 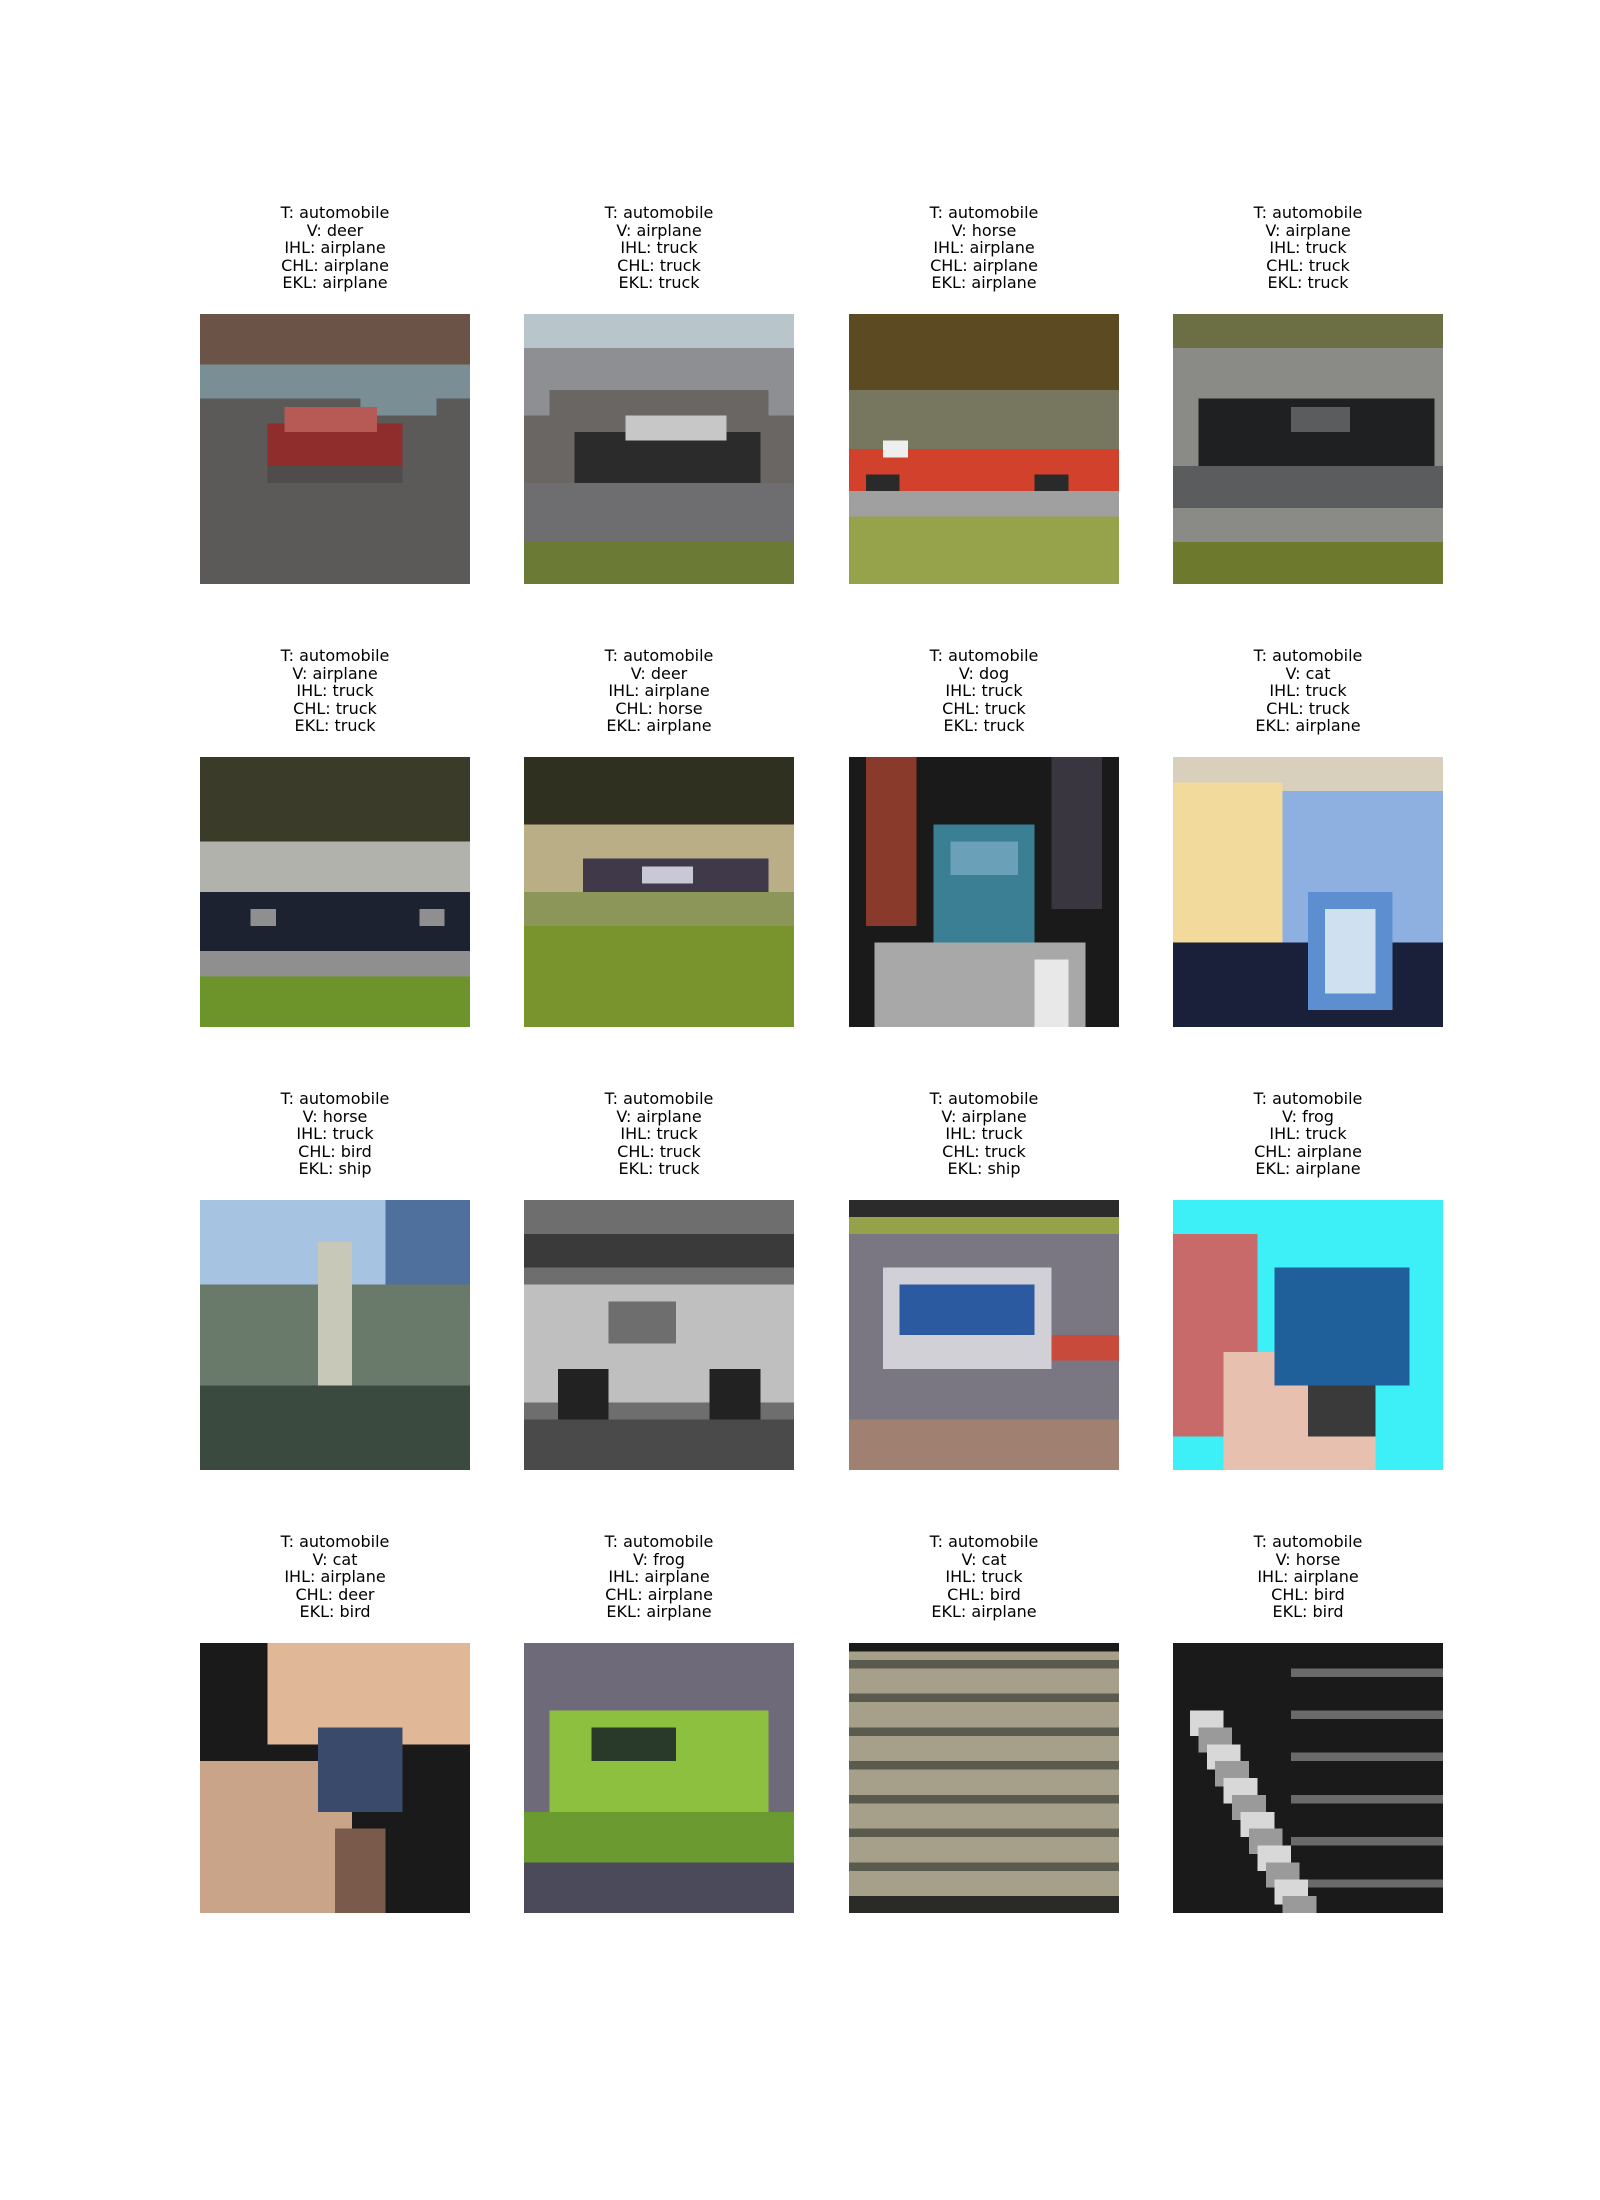 I want to click on car-number, so click(x=895, y=449).